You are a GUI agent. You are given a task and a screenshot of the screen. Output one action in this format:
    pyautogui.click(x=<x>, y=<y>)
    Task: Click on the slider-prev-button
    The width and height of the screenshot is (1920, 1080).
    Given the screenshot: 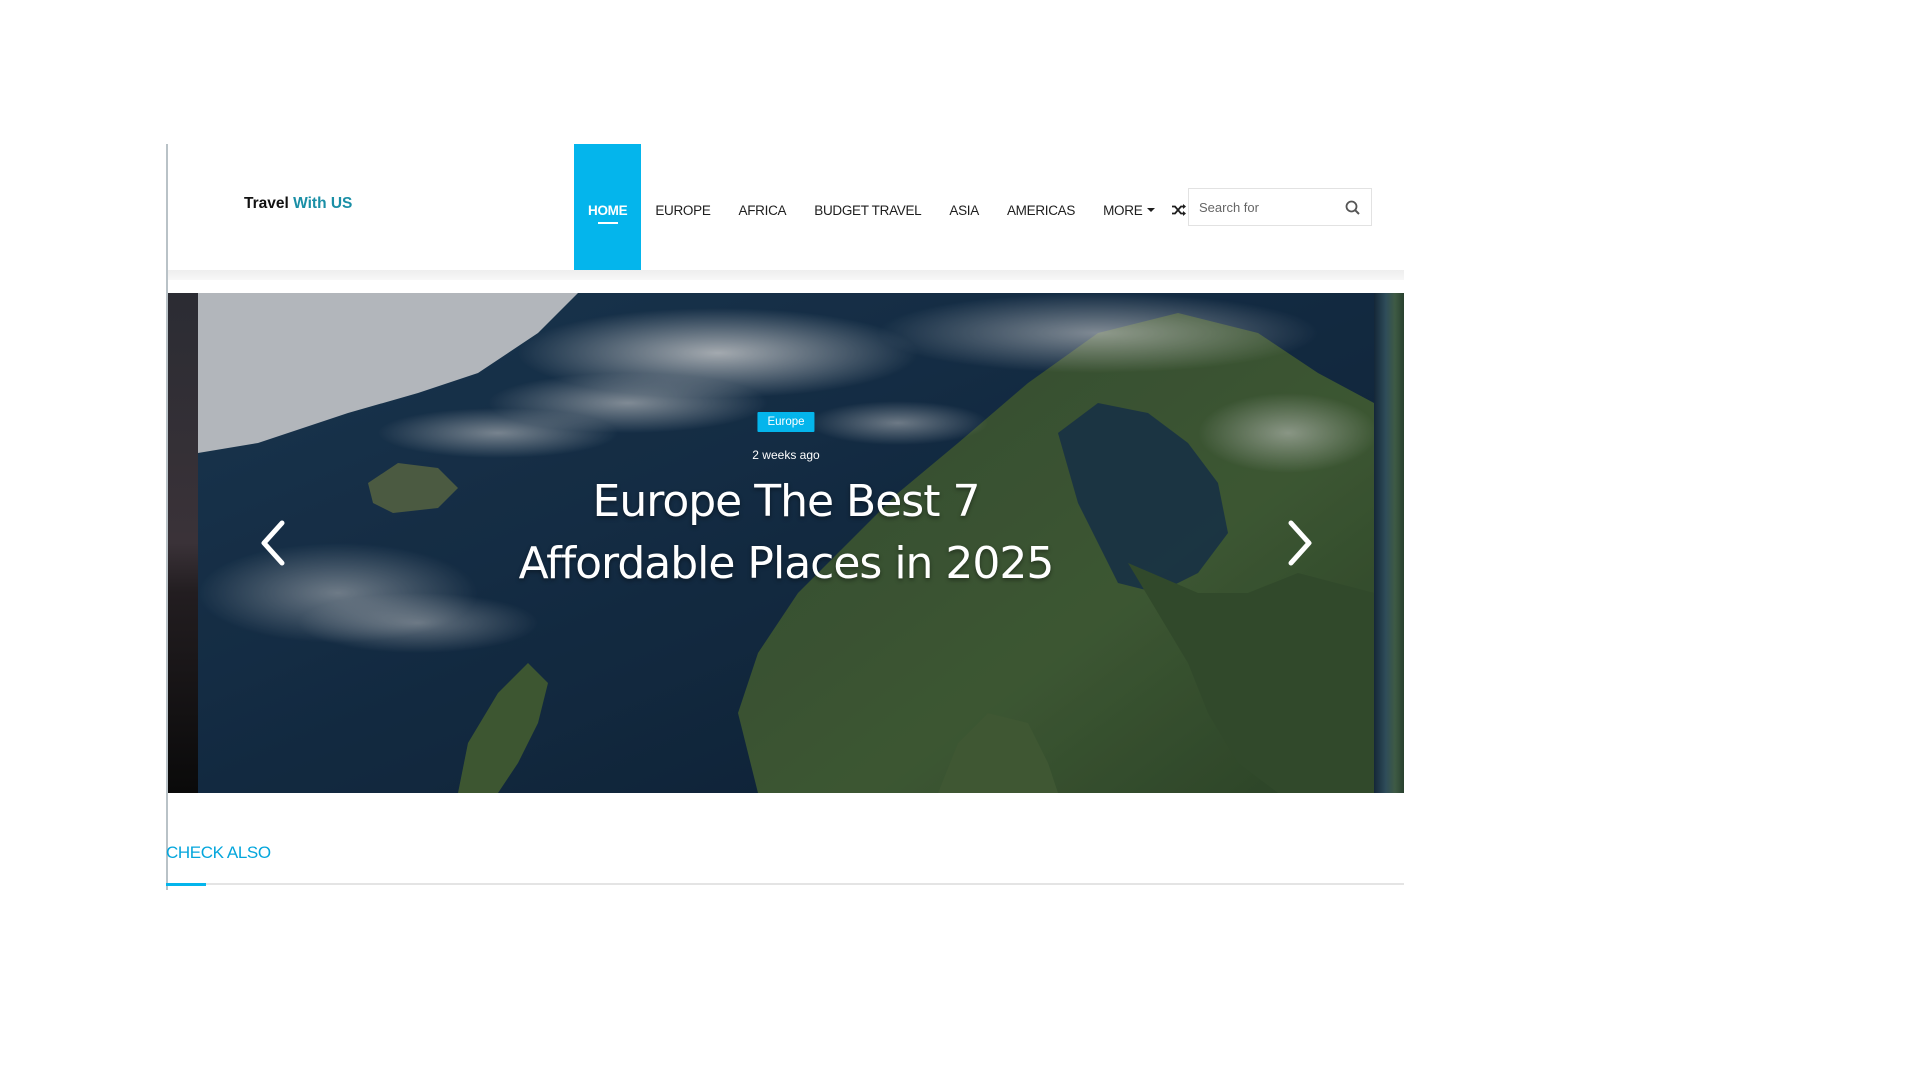 What is the action you would take?
    pyautogui.click(x=274, y=543)
    